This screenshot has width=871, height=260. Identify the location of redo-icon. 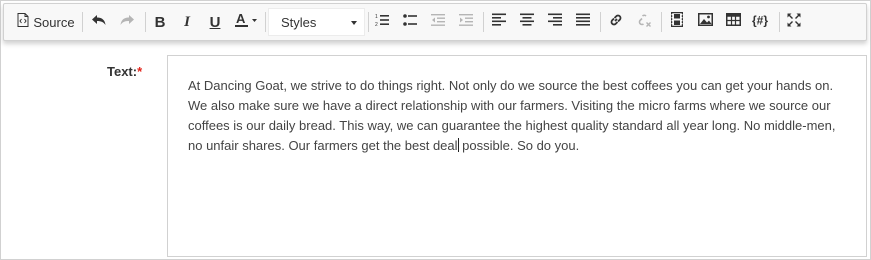
(127, 22).